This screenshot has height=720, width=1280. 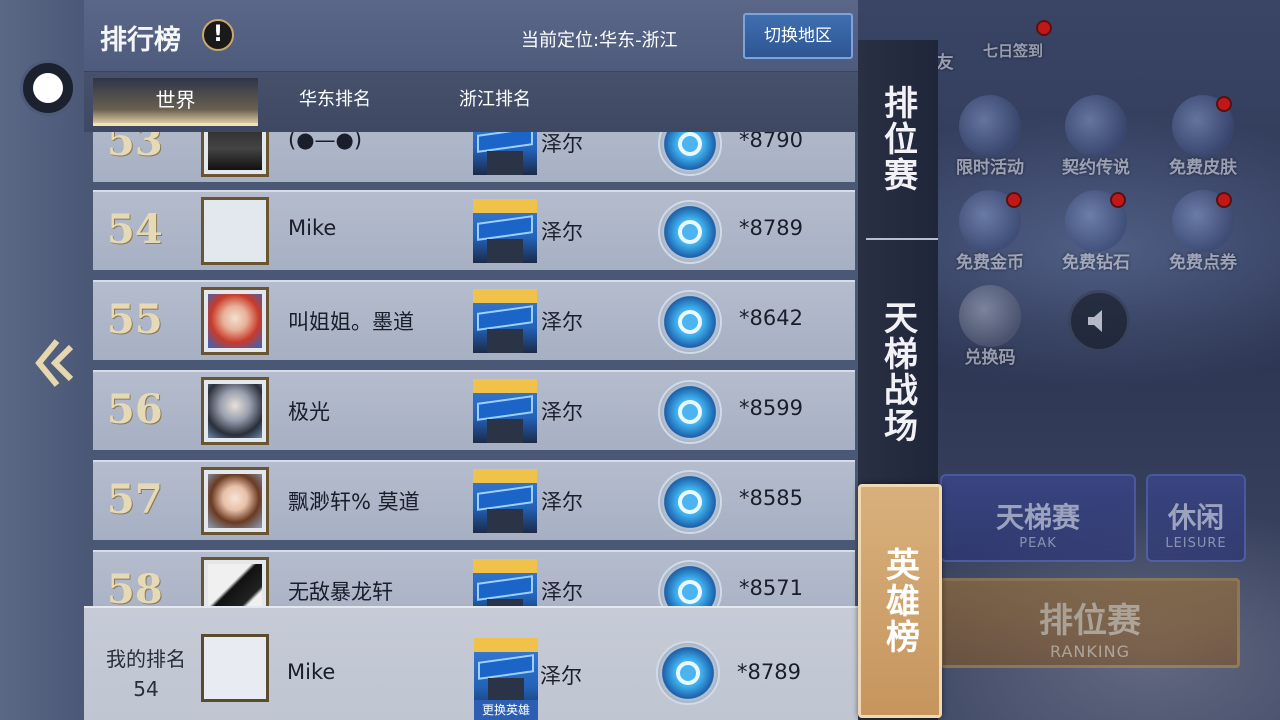 I want to click on free-points-label: 免费点券, so click(x=1203, y=263).